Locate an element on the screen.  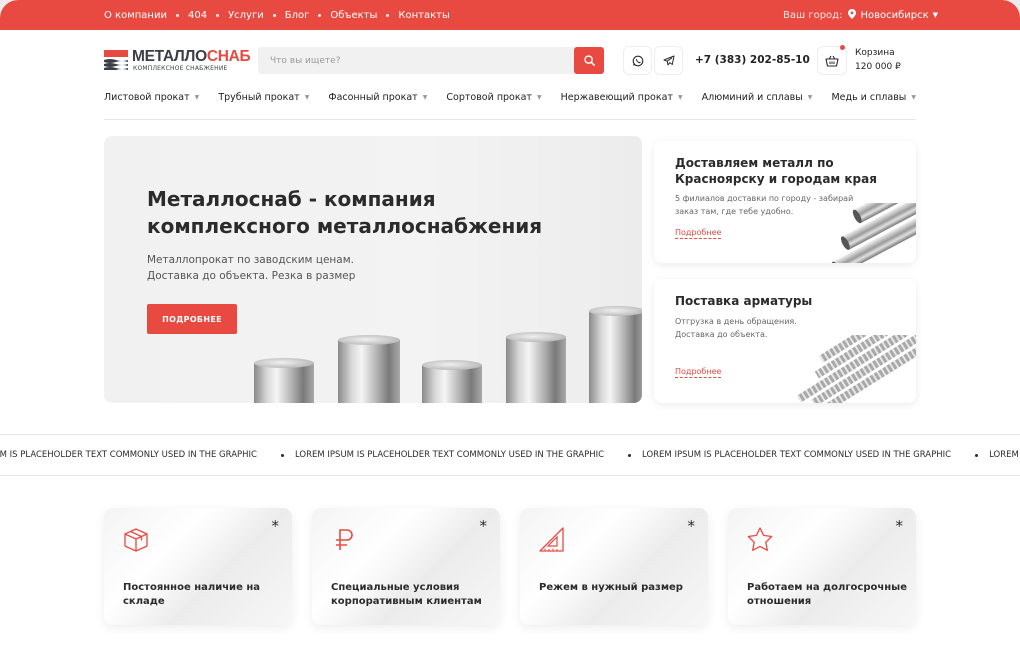
search-box is located at coordinates (431, 60).